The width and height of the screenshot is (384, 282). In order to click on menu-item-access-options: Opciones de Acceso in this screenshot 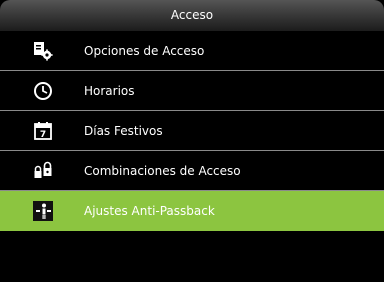, I will do `click(192, 51)`.